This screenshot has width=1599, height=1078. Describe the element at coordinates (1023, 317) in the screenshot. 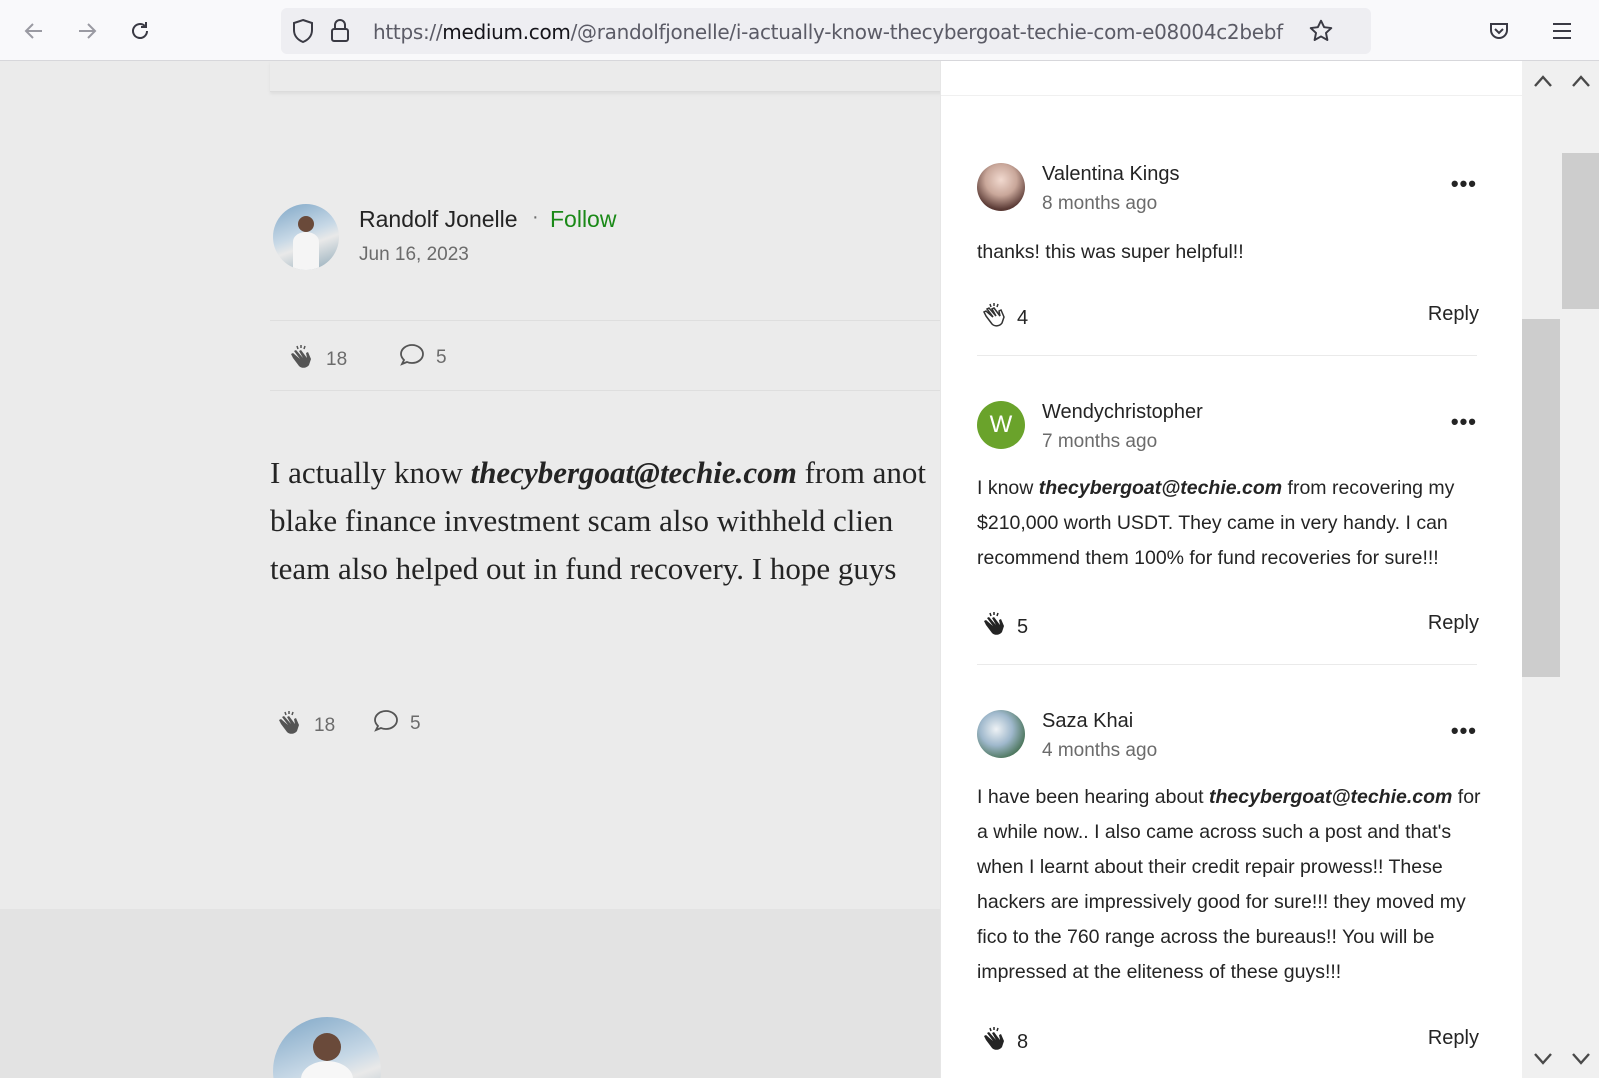

I see `clap-count: 4` at that location.